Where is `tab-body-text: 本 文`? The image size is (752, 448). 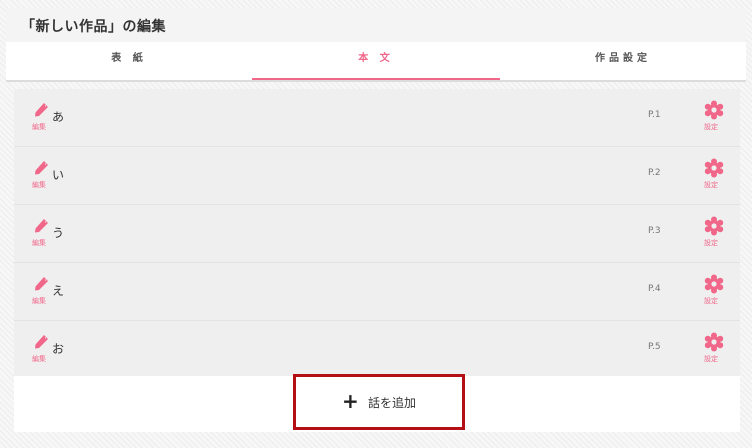
tab-body-text: 本 文 is located at coordinates (376, 61).